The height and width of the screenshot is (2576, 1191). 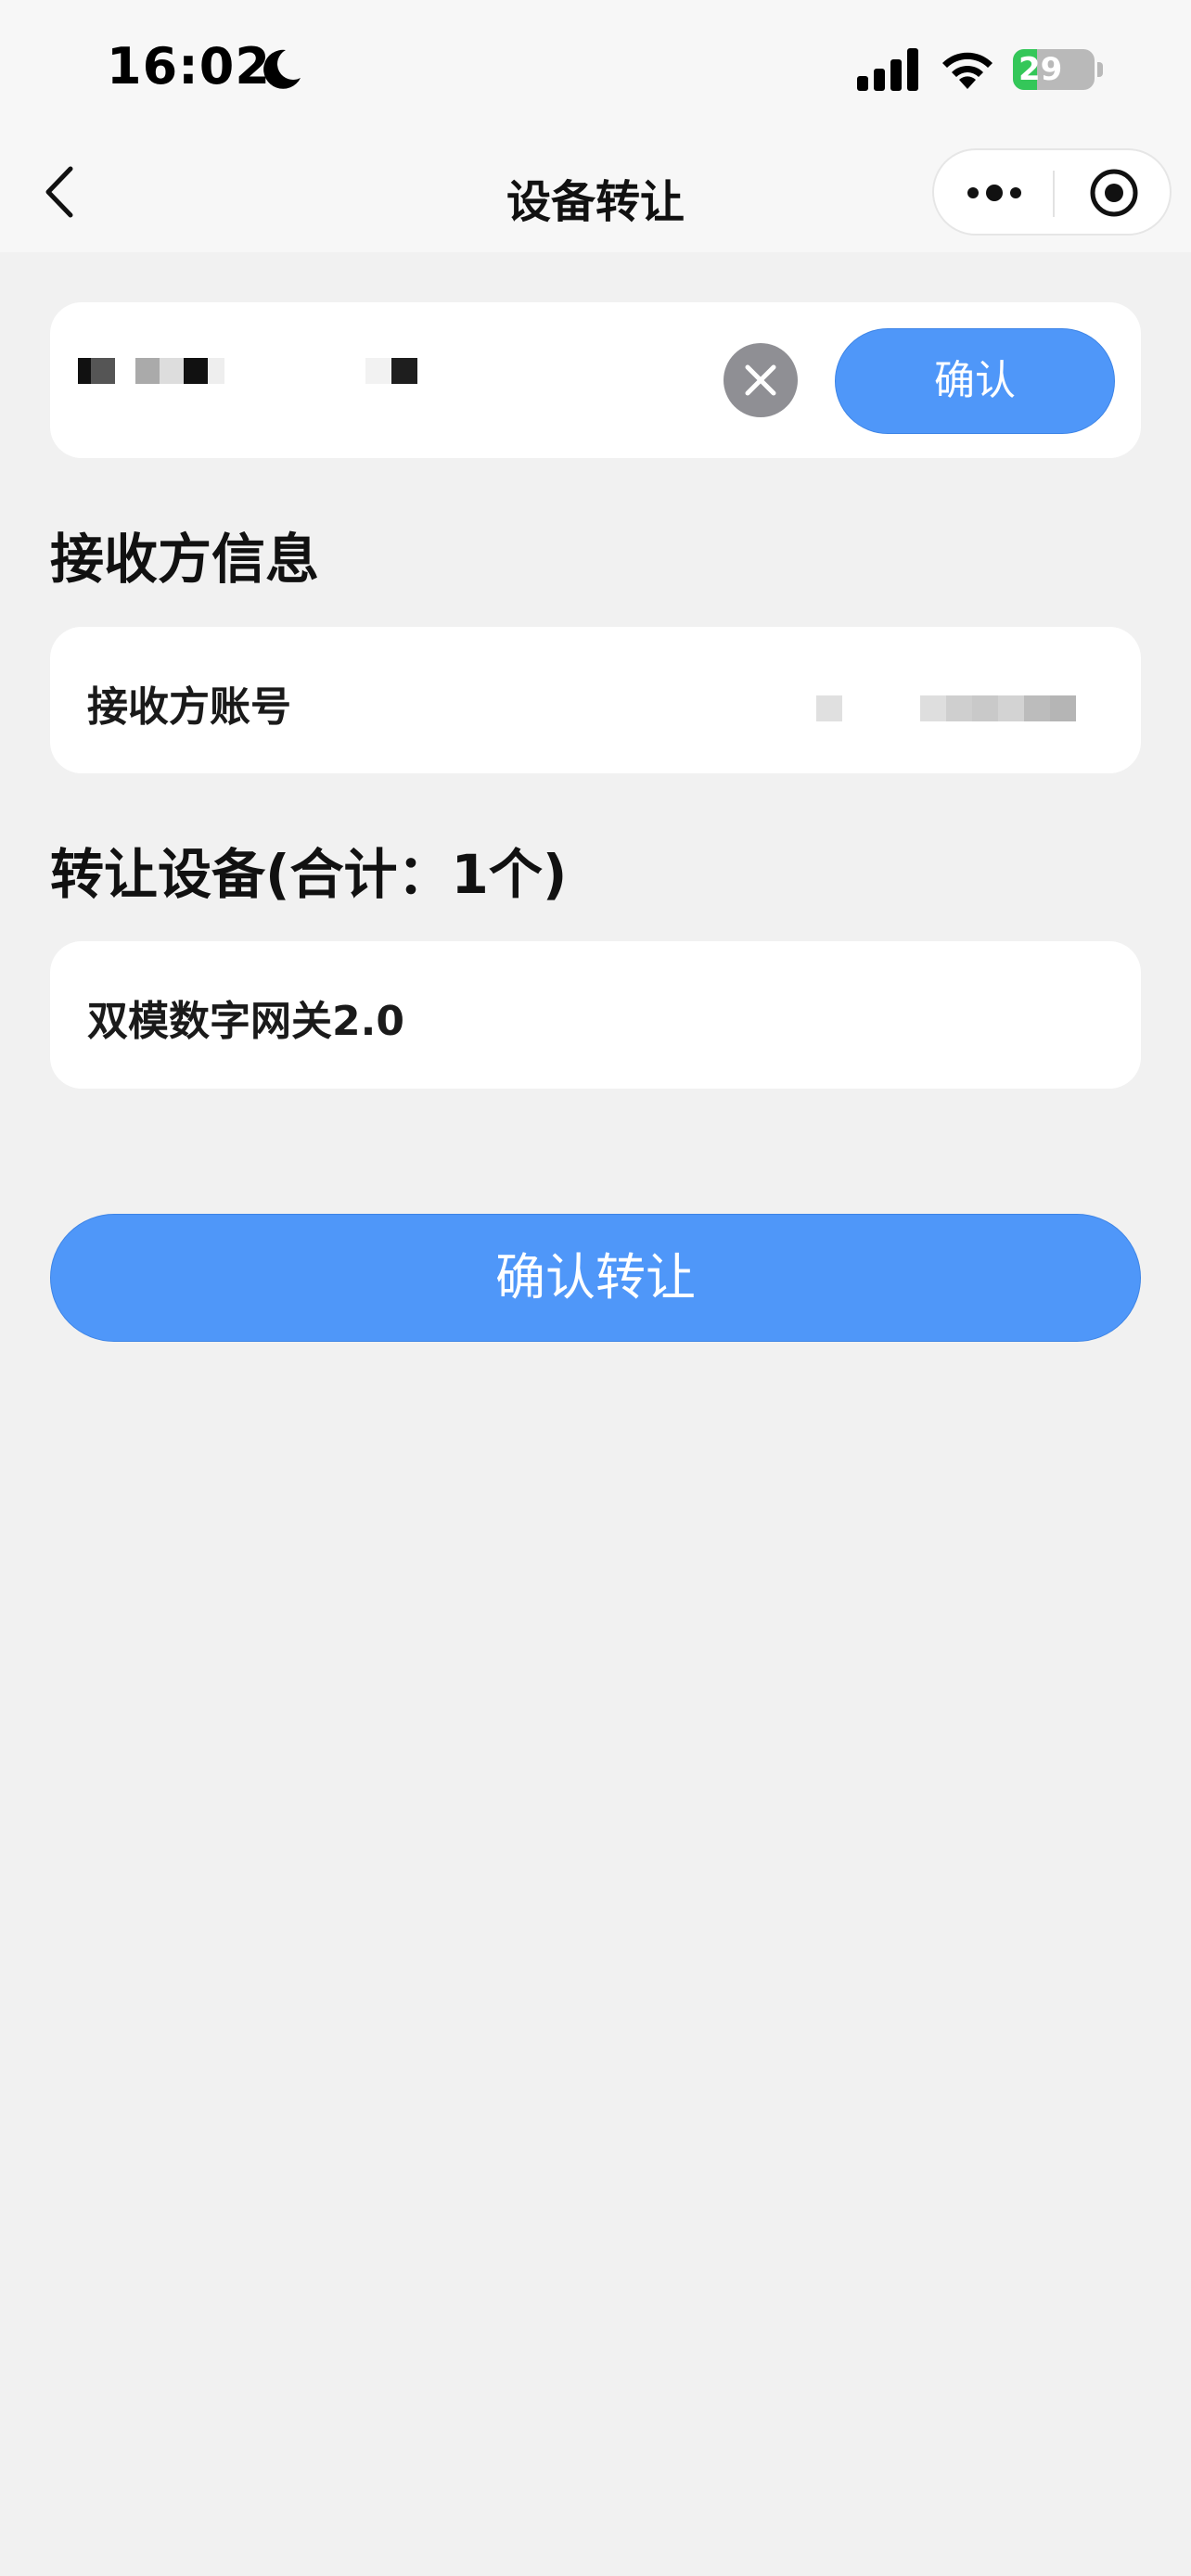 What do you see at coordinates (189, 66) in the screenshot?
I see `status-time: 16:02` at bounding box center [189, 66].